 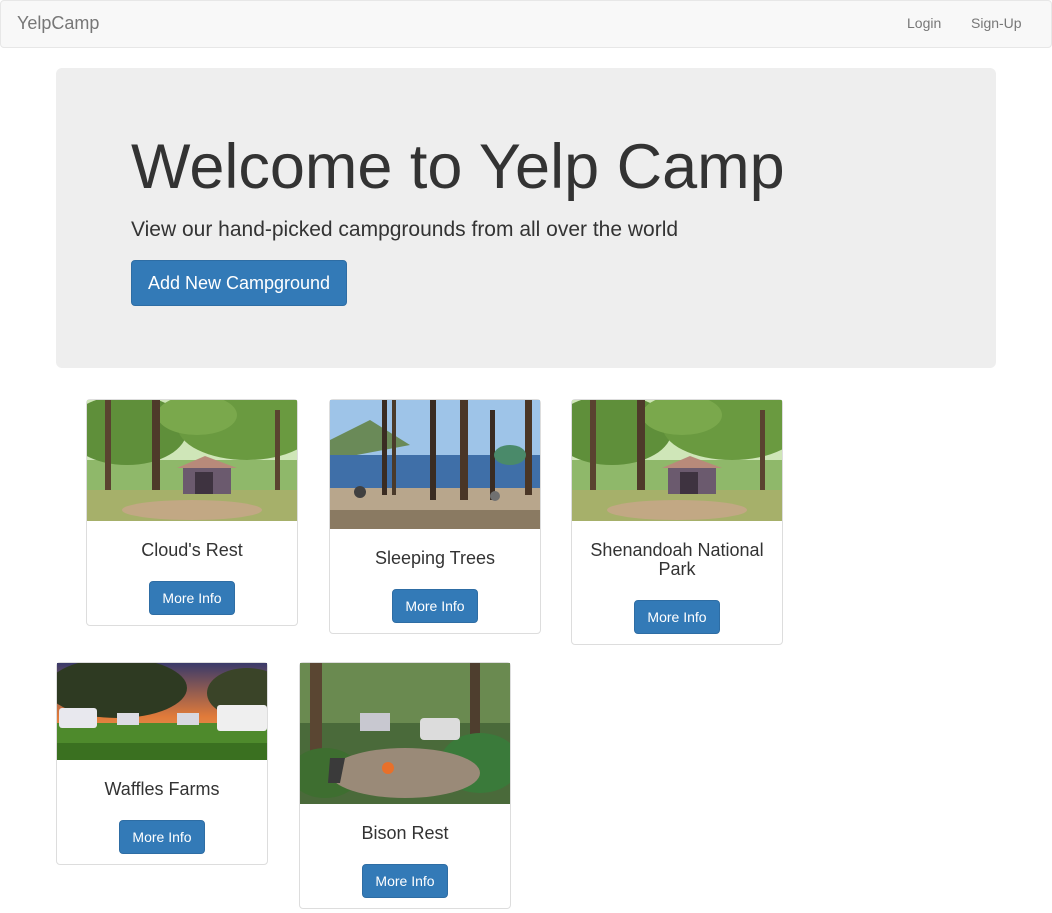 What do you see at coordinates (435, 558) in the screenshot?
I see `campground-name: Sleeping Trees` at bounding box center [435, 558].